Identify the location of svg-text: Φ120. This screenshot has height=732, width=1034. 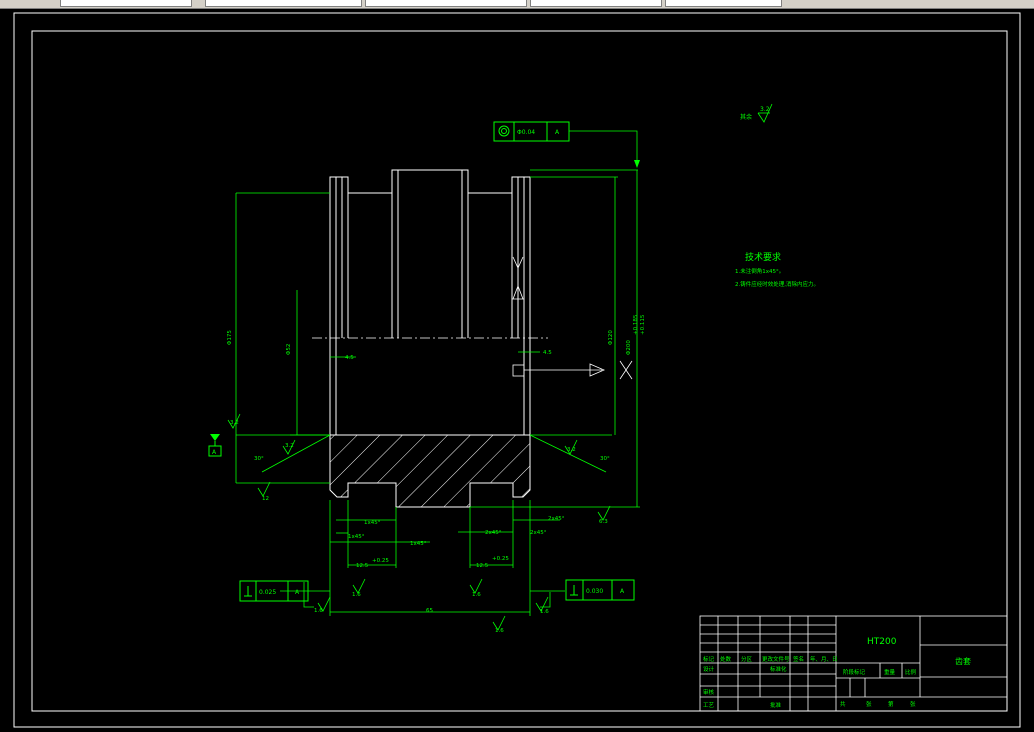
(611, 337).